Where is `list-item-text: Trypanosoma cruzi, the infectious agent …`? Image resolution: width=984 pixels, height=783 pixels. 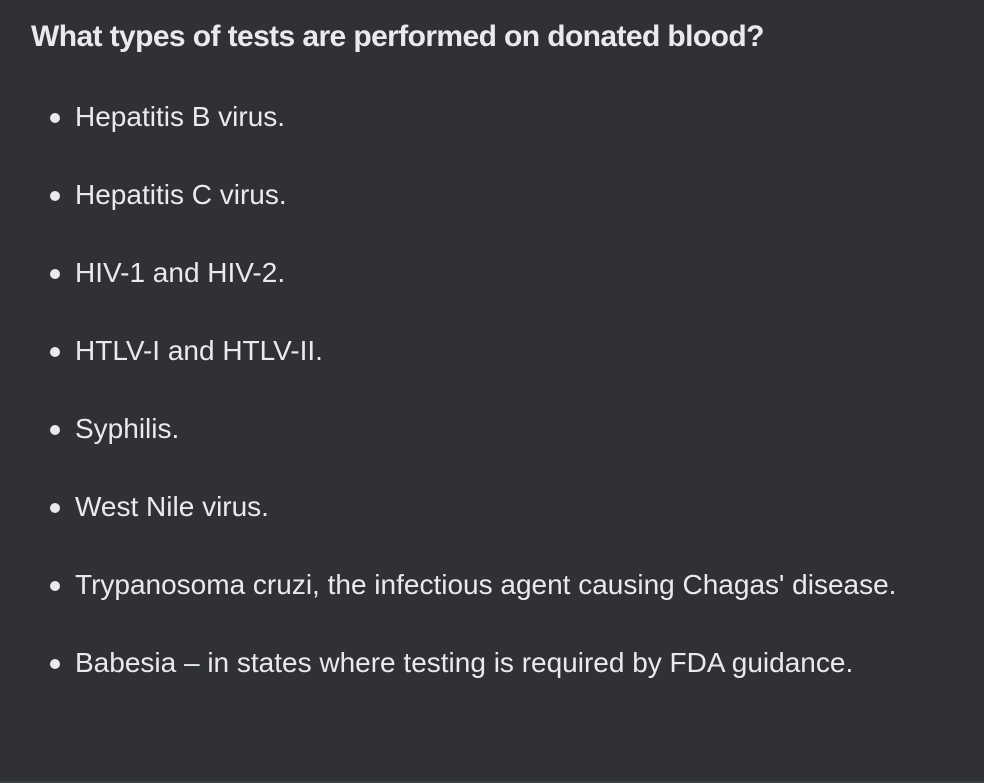
list-item-text: Trypanosoma cruzi, the infectious agent … is located at coordinates (486, 584).